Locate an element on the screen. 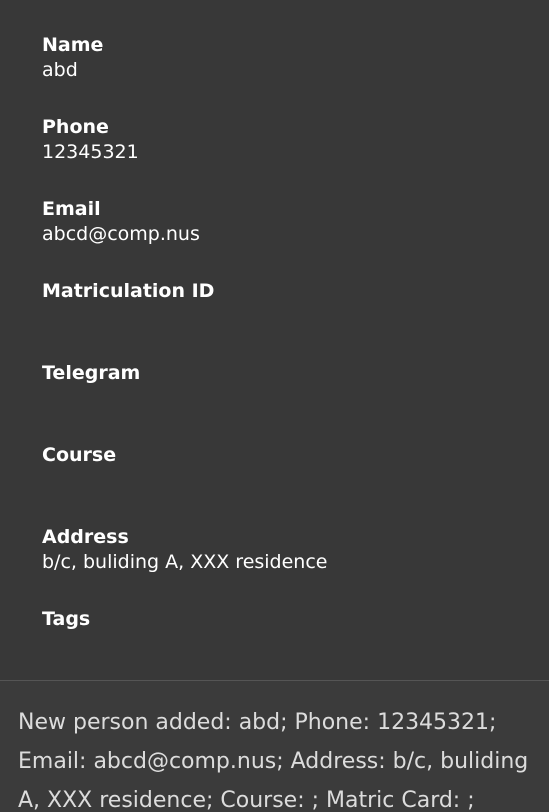  field-telegram: Telegram is located at coordinates (287, 386).